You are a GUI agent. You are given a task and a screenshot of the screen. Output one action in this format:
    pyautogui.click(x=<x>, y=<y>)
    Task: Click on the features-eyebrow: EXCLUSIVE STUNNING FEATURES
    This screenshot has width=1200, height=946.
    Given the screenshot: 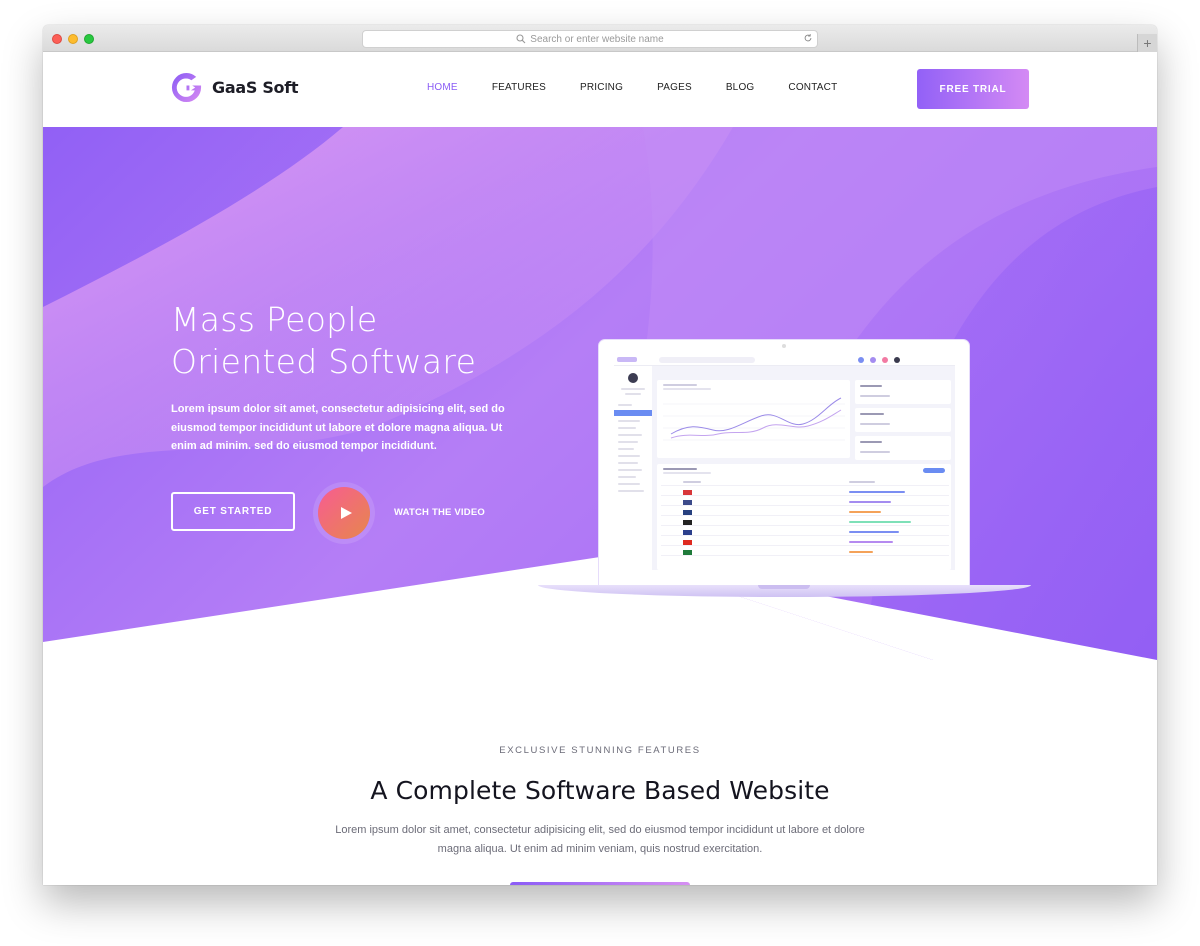 What is the action you would take?
    pyautogui.click(x=600, y=750)
    